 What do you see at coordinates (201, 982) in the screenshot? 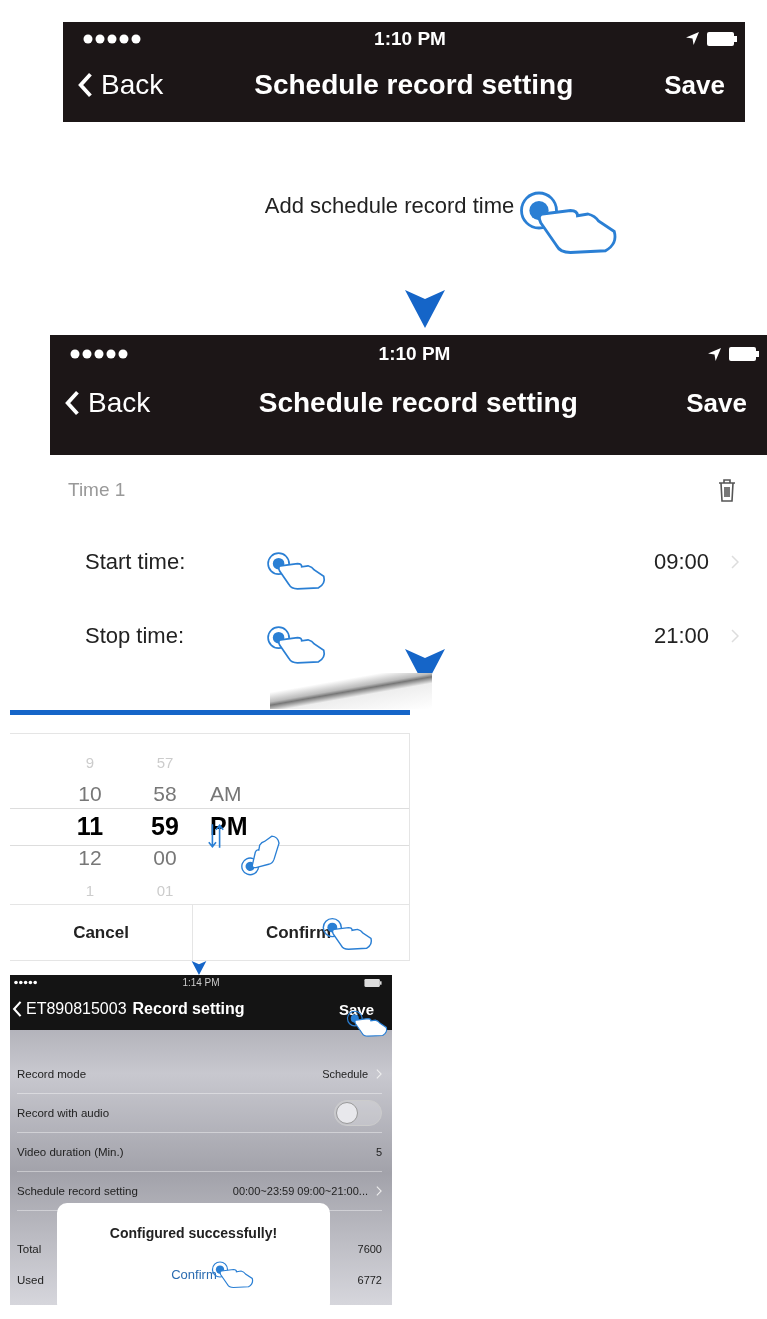
I see `status-time: 1:14 PM` at bounding box center [201, 982].